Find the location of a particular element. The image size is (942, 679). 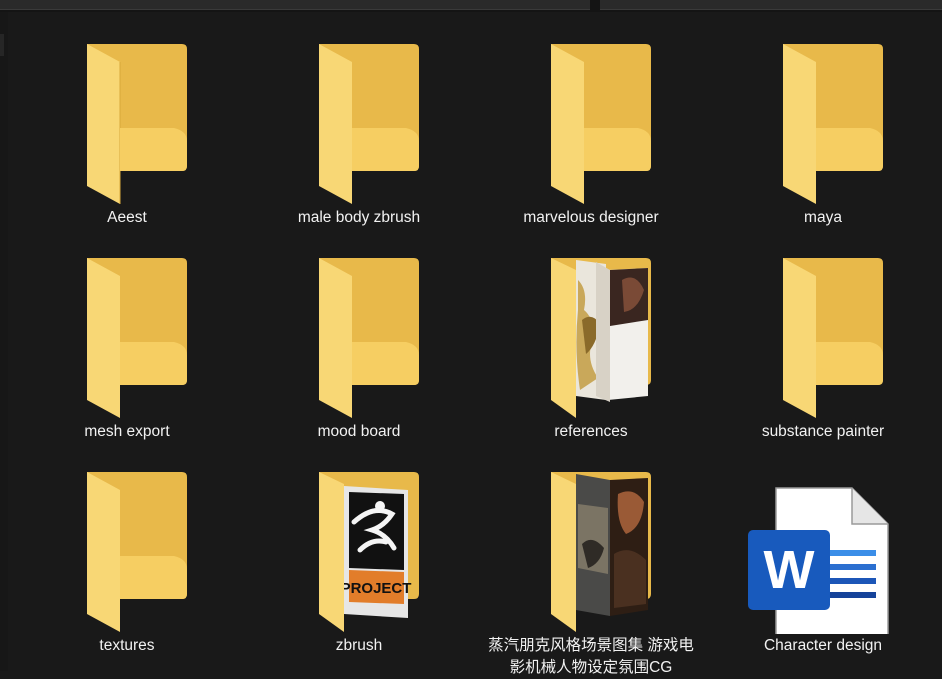

folder-item-steampunk-cg: 蒸汽朋克风格场景图集 游戏电影机械人物设定氛围CG is located at coordinates (591, 557).